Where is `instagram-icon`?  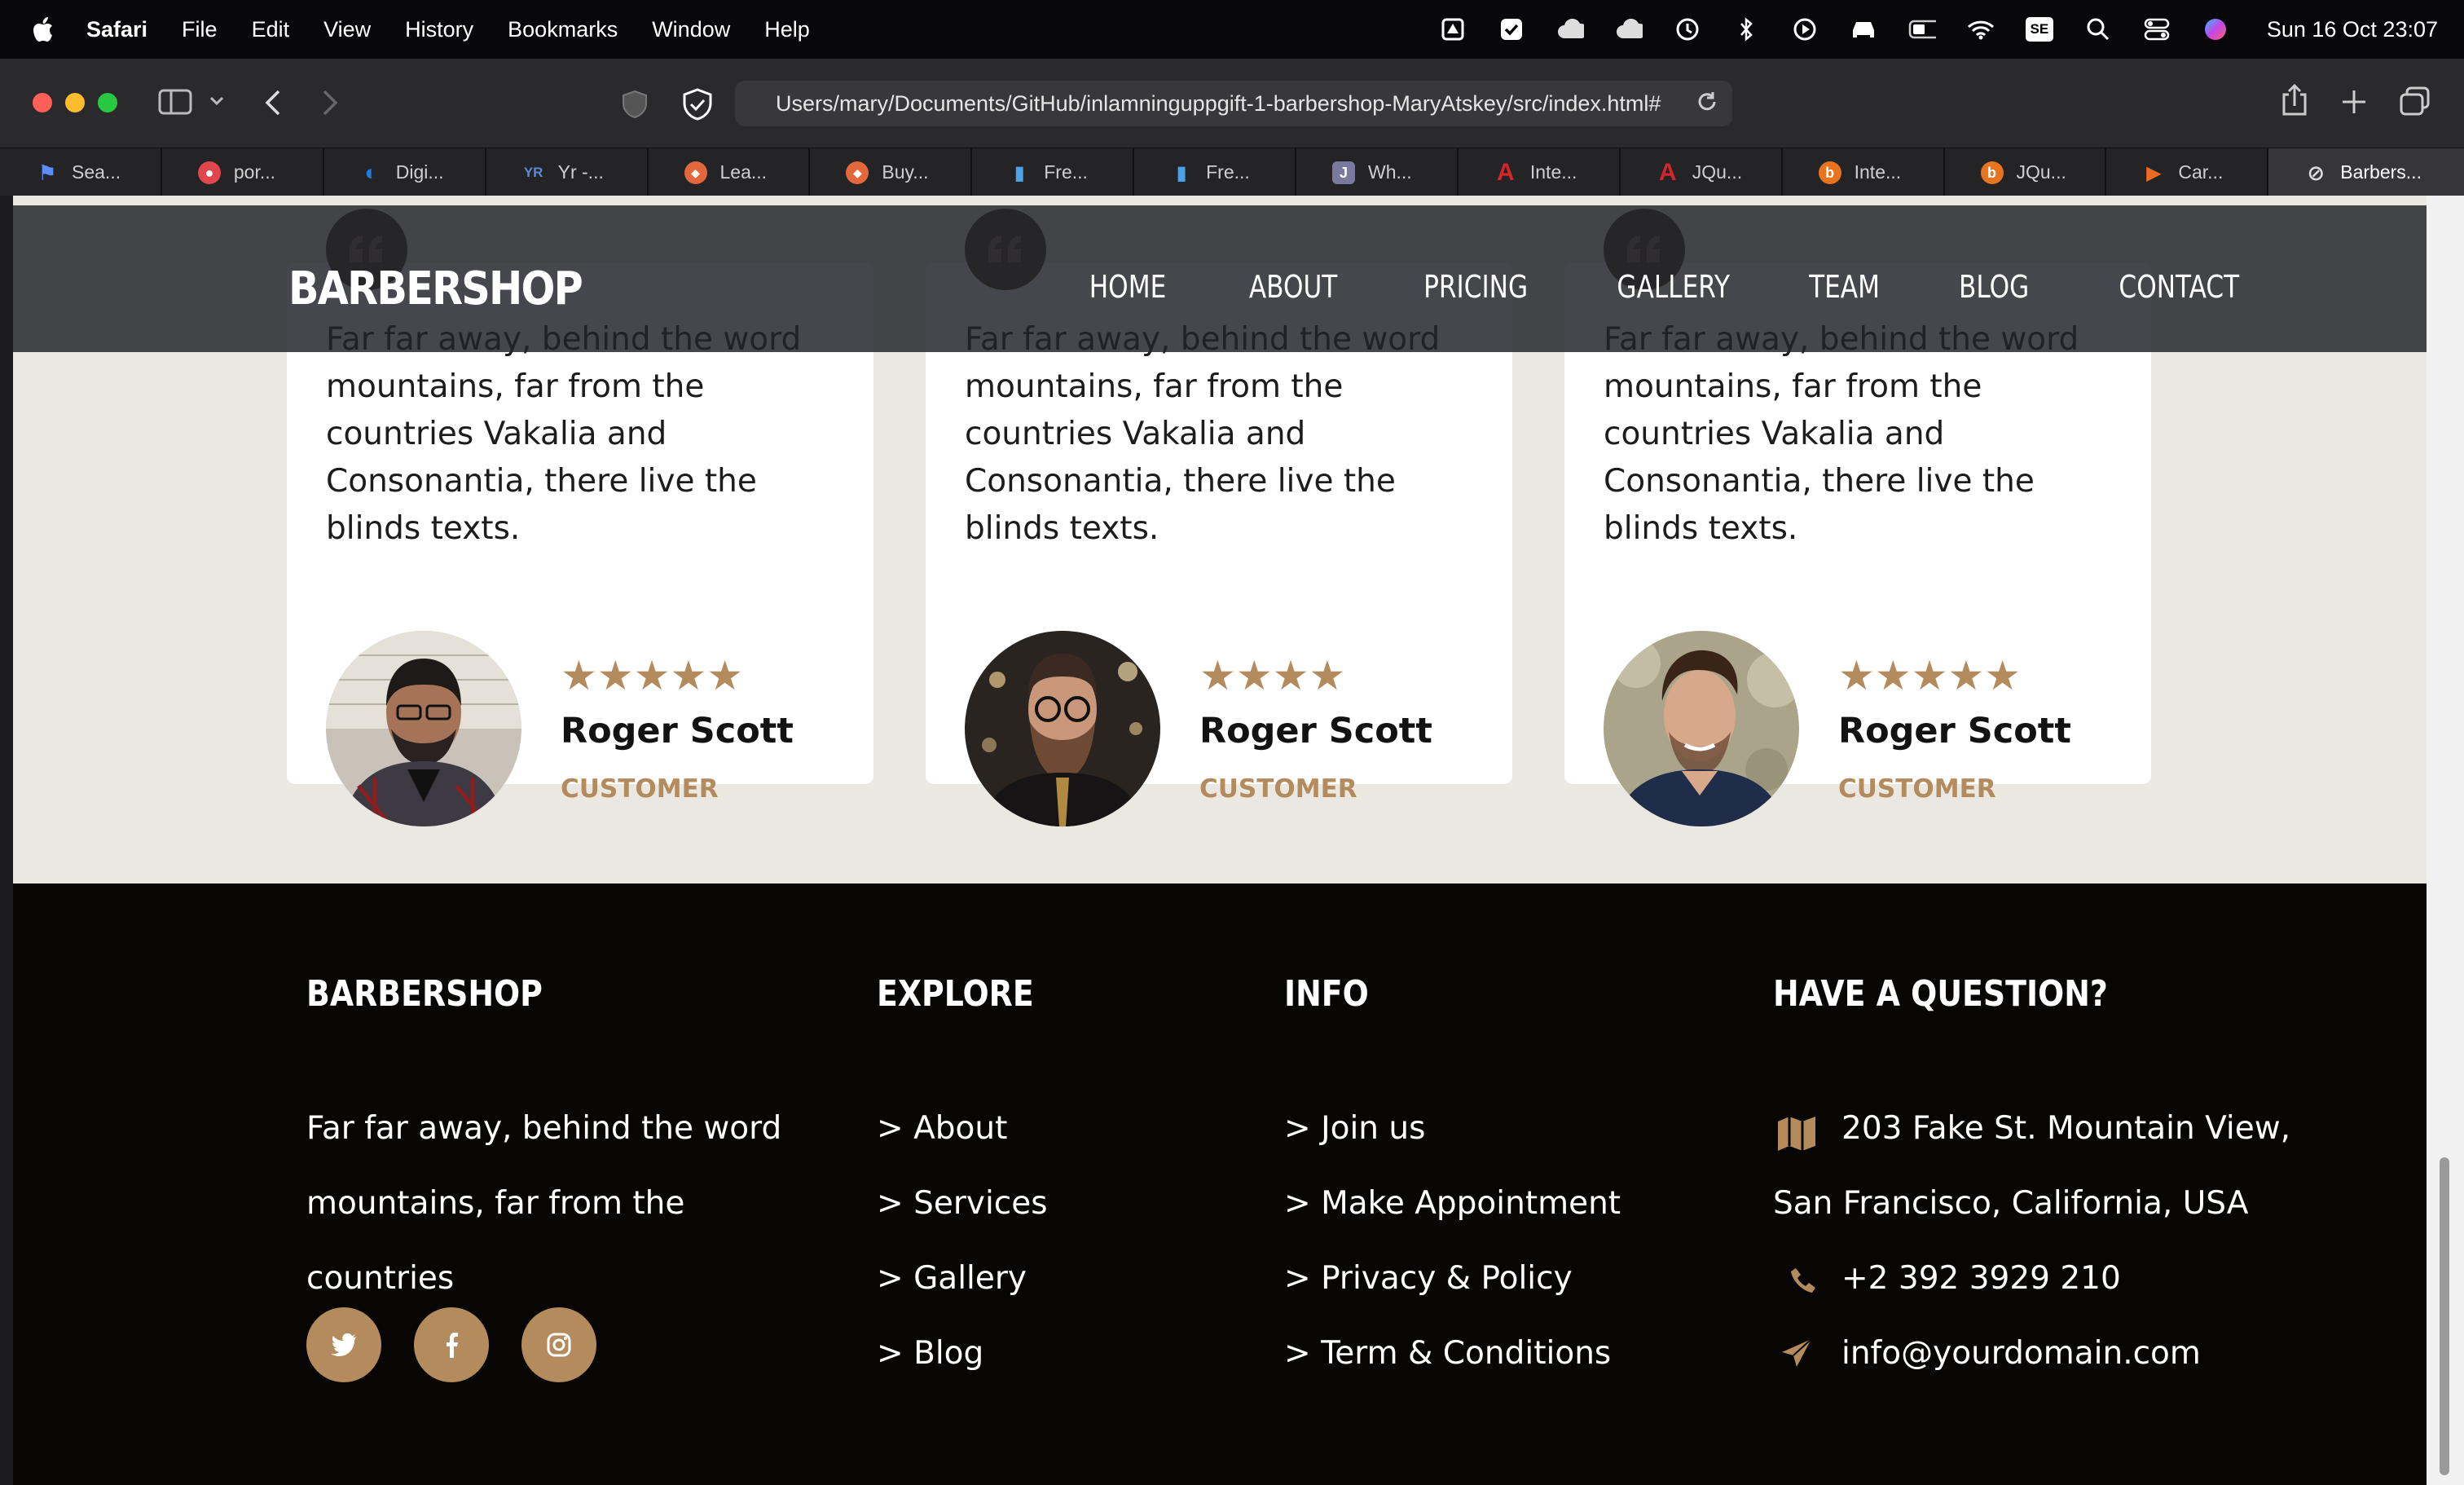 instagram-icon is located at coordinates (559, 1345).